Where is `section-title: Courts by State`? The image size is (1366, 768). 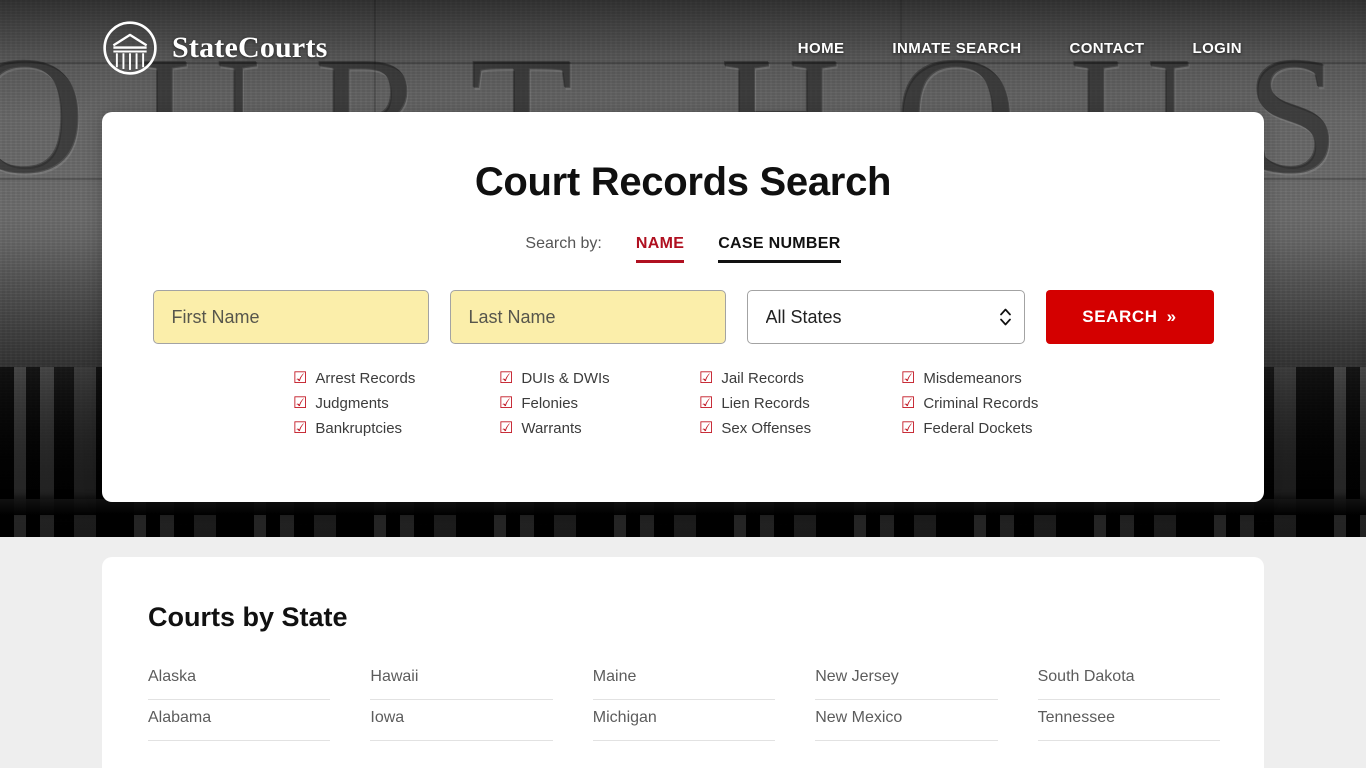
section-title: Courts by State is located at coordinates (248, 617).